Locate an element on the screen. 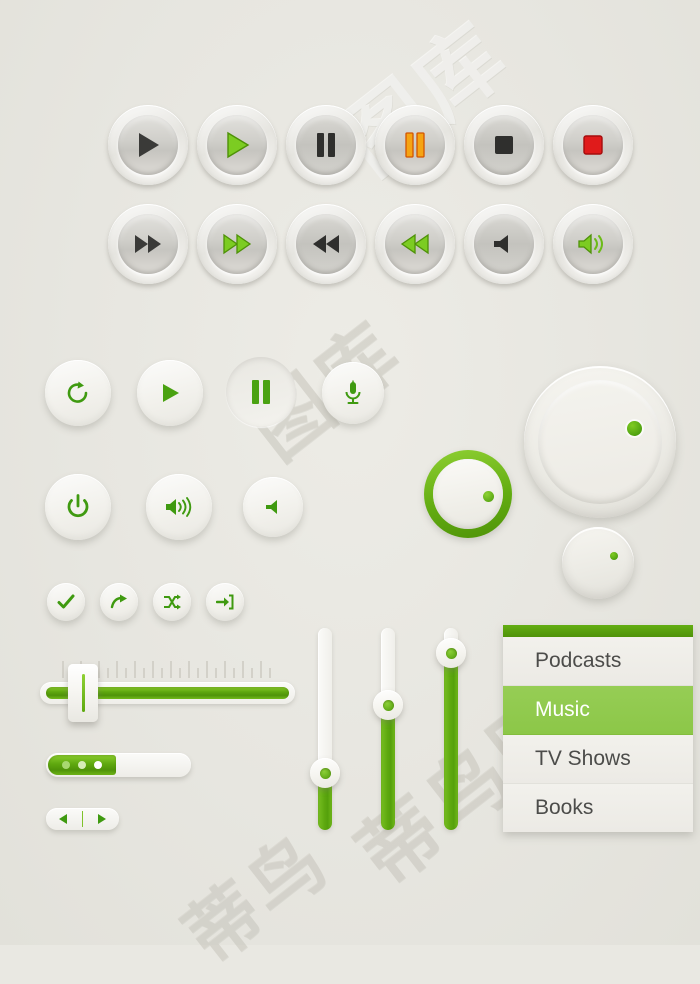  knob-face is located at coordinates (598, 563).